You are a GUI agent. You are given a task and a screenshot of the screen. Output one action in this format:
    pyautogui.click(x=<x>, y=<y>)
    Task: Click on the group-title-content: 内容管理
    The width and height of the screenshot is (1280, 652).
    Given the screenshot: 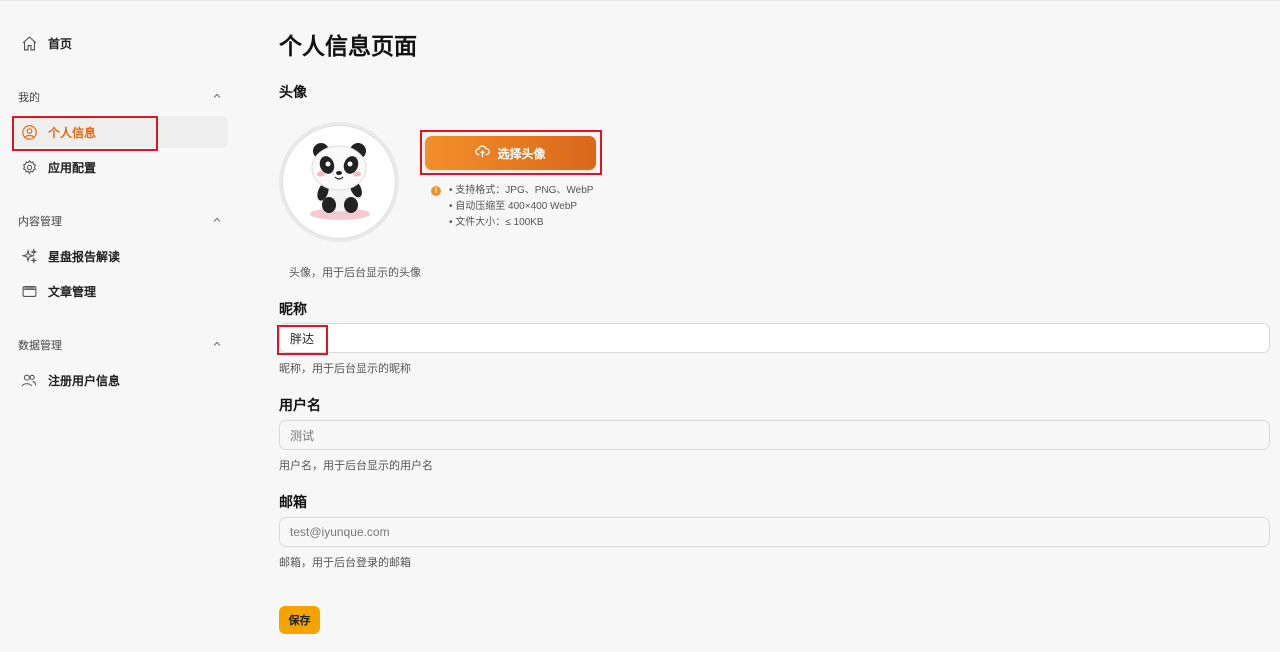 What is the action you would take?
    pyautogui.click(x=120, y=221)
    